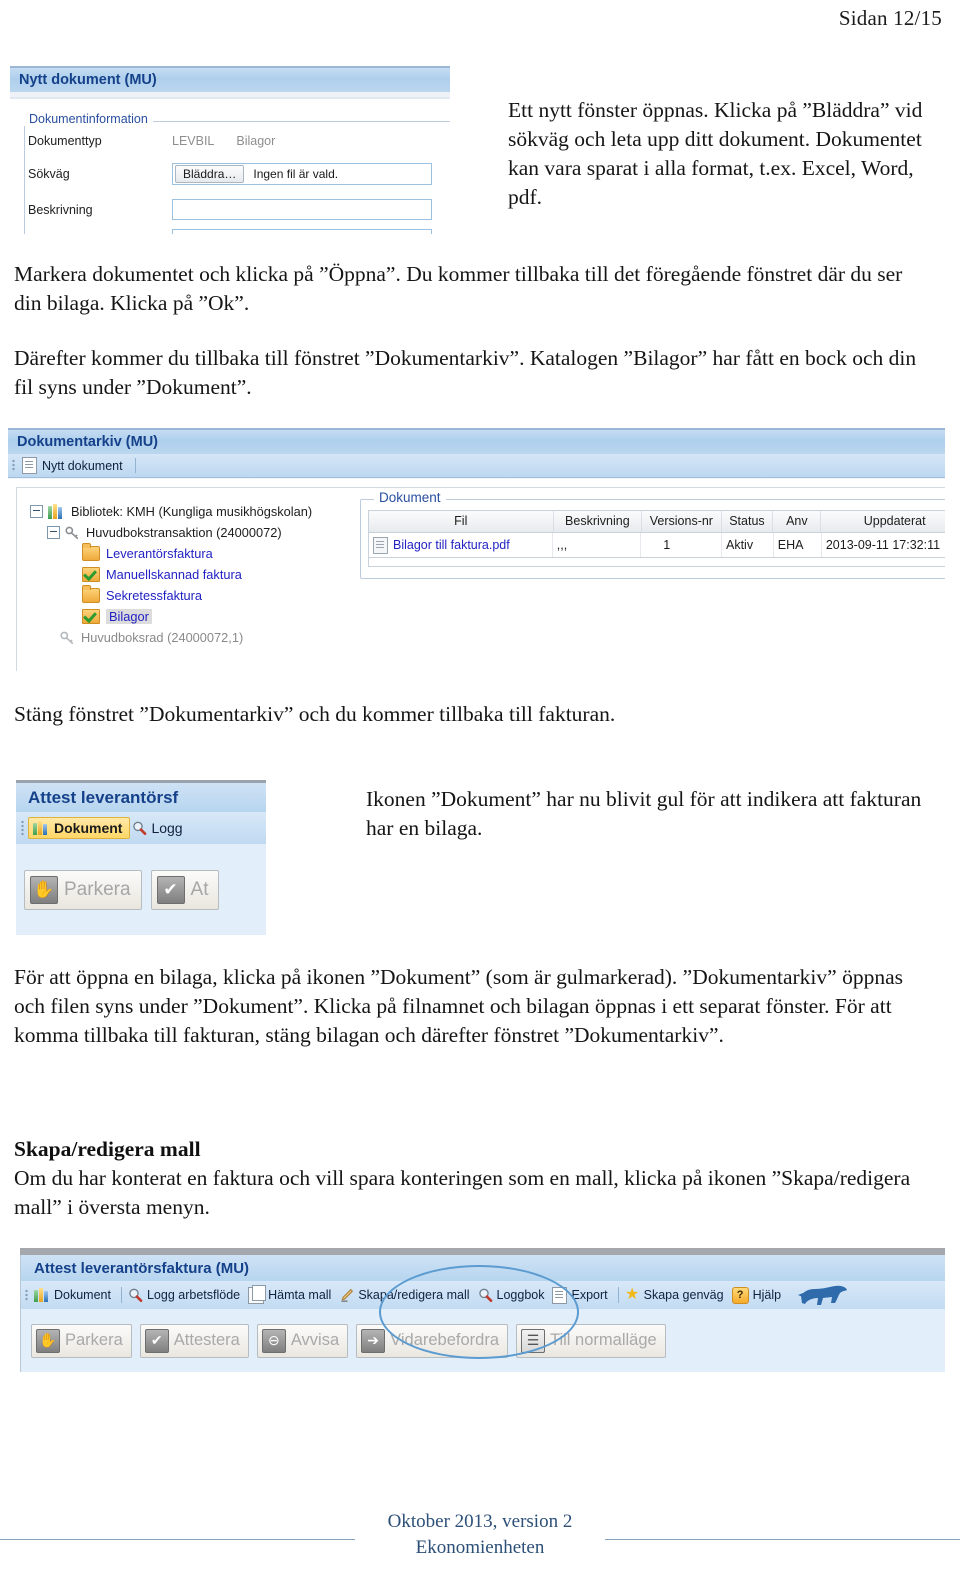  Describe the element at coordinates (91, 616) in the screenshot. I see `folder-check-icon` at that location.